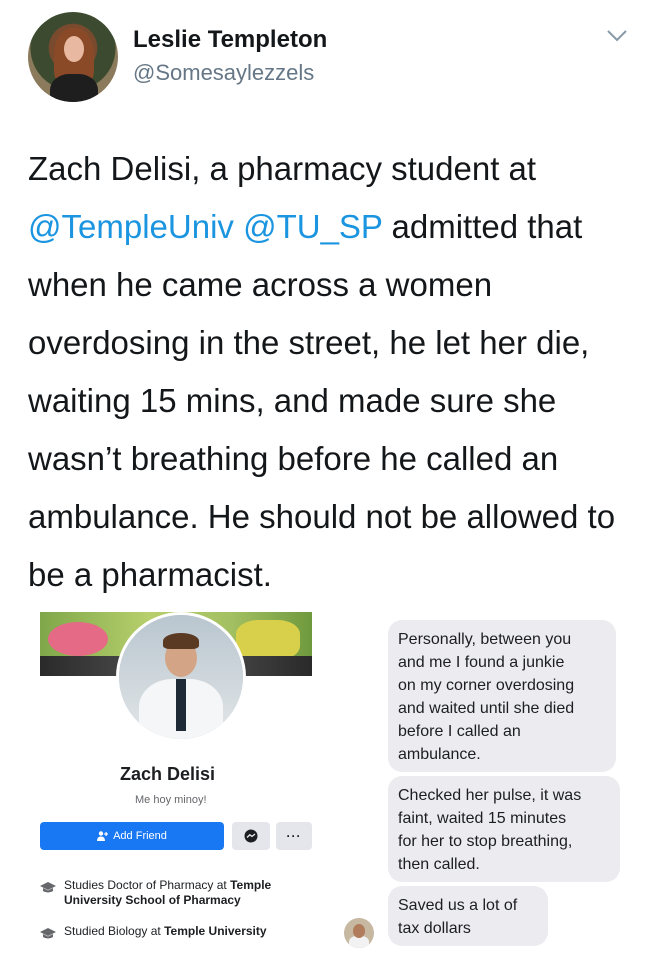 Image resolution: width=656 pixels, height=960 pixels. I want to click on education-school: Temple University, so click(215, 931).